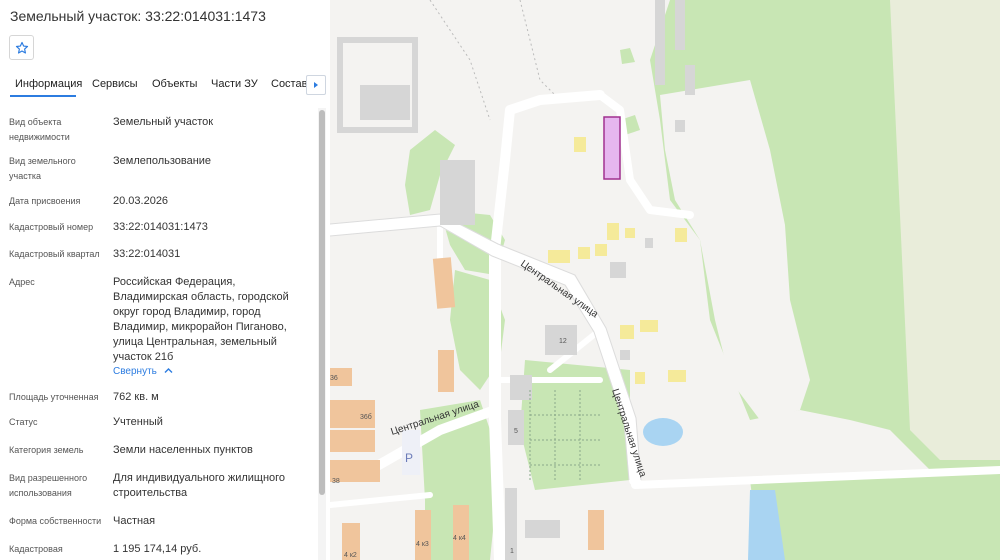 The height and width of the screenshot is (560, 1000). What do you see at coordinates (23, 422) in the screenshot?
I see `property-label: Статус` at bounding box center [23, 422].